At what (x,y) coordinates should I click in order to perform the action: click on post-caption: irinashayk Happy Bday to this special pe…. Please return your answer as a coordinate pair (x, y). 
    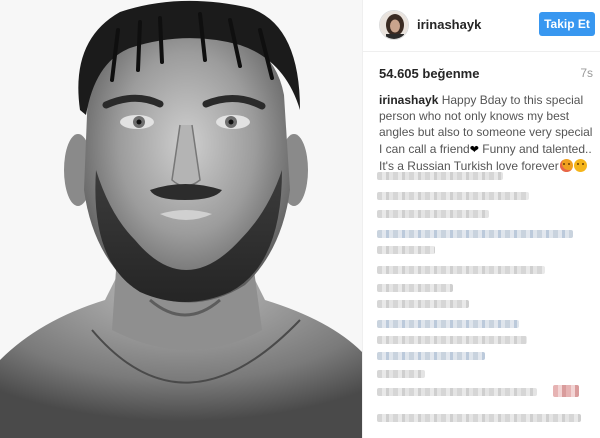
    Looking at the image, I should click on (487, 133).